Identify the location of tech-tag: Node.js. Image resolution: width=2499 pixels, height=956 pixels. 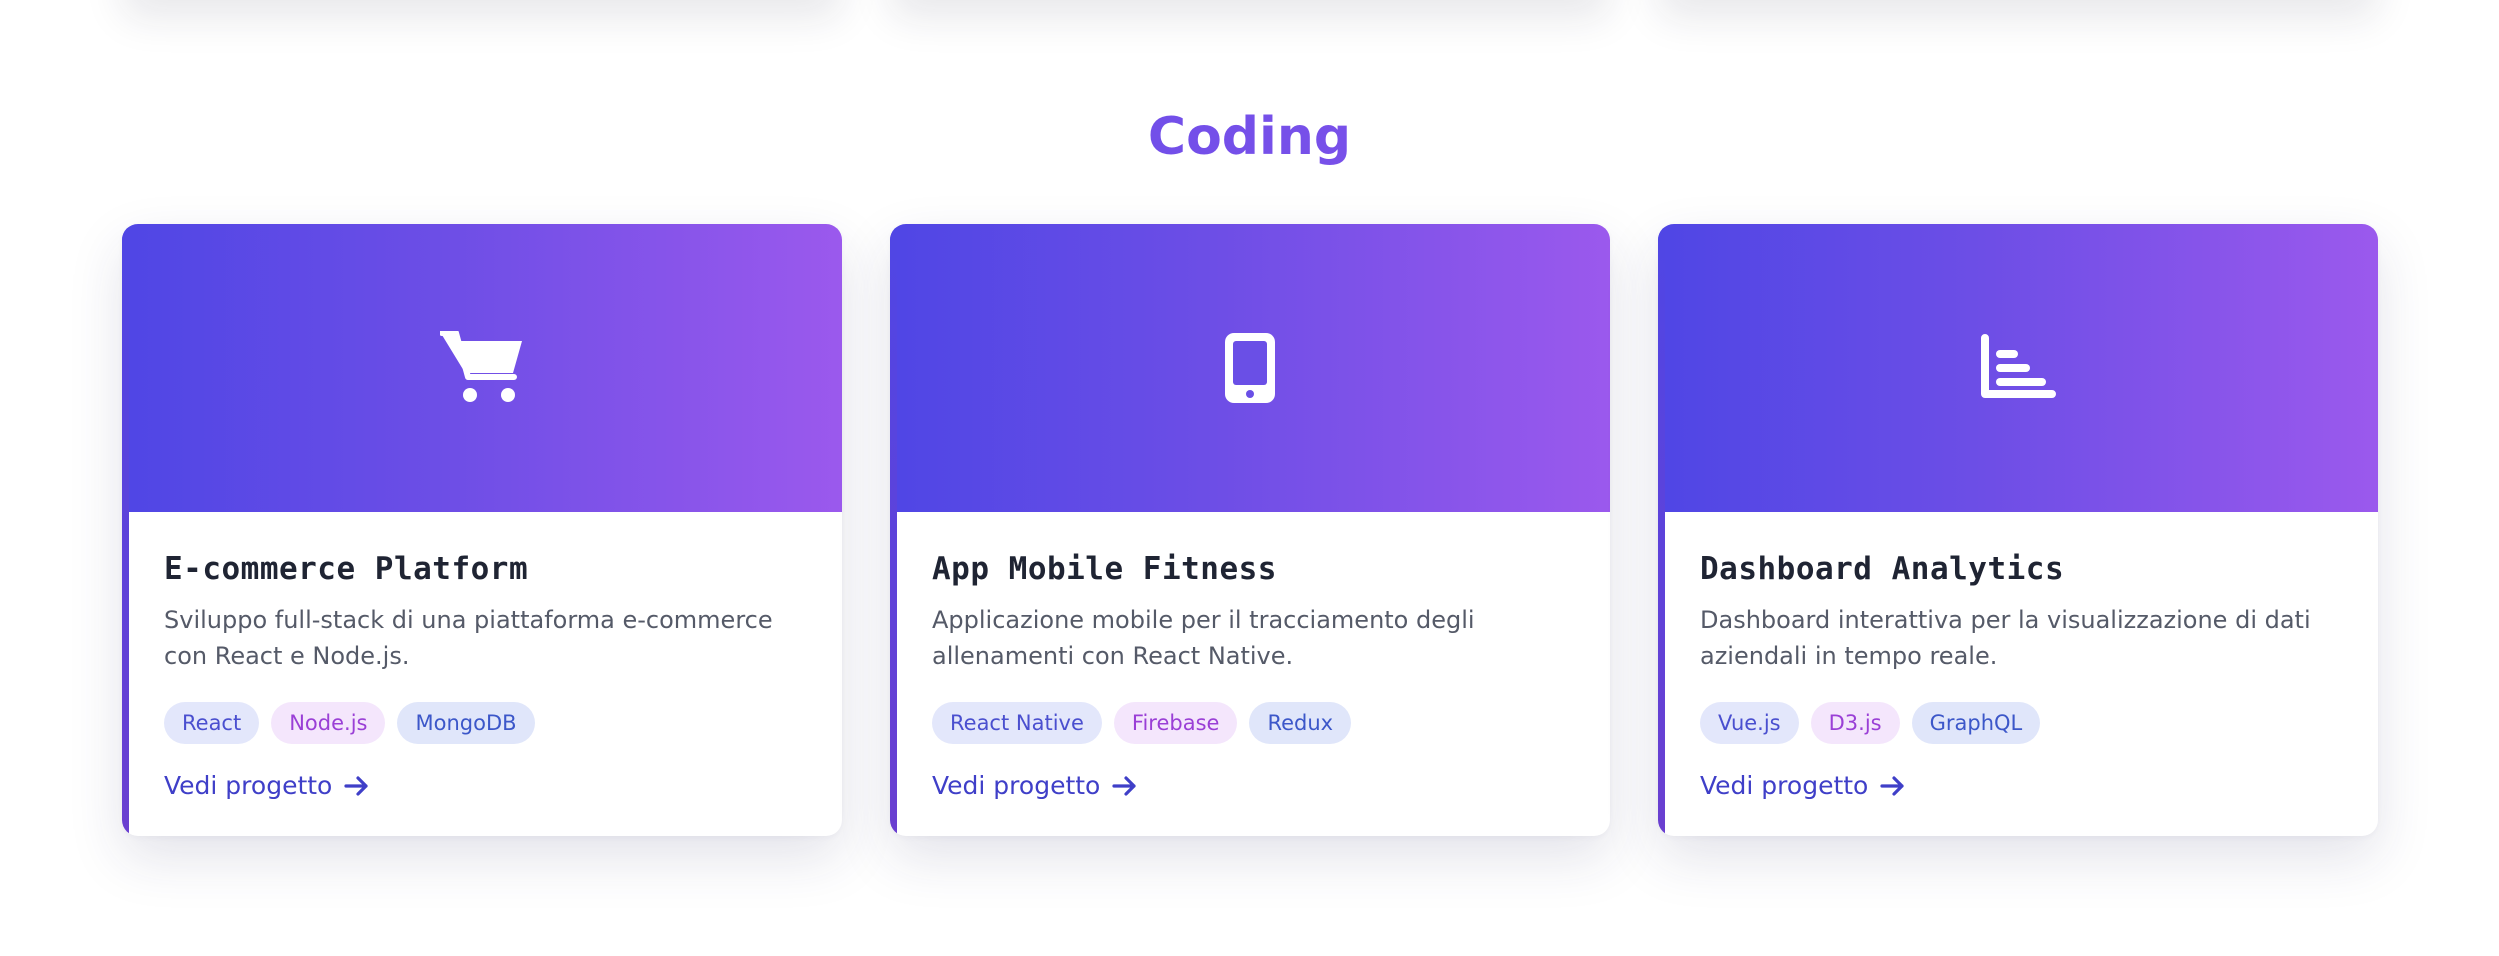
(328, 723).